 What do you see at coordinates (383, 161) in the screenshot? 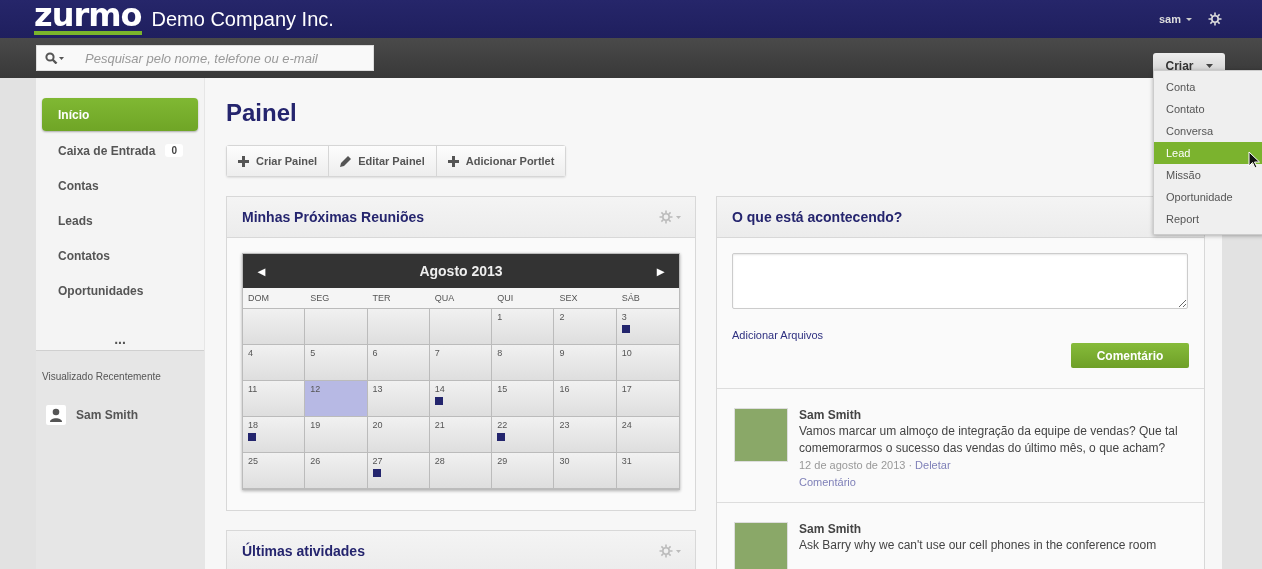
I see `toolbar-button: Editar Painel` at bounding box center [383, 161].